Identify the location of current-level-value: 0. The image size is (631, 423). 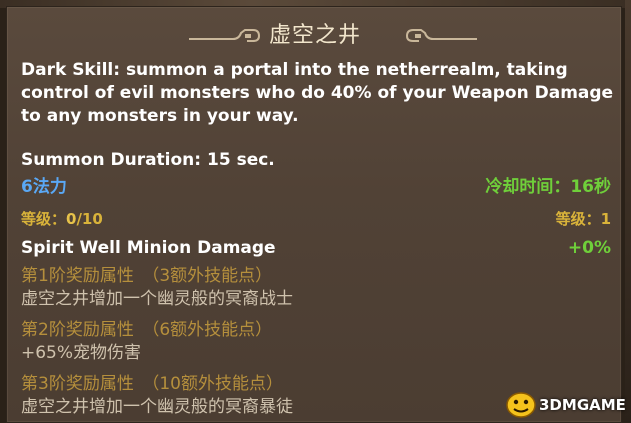
(71, 219).